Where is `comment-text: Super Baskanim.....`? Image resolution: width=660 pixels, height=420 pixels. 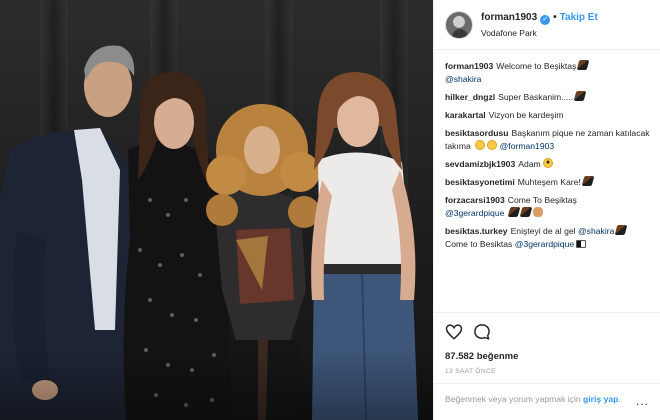
comment-text: Super Baskanim..... is located at coordinates (536, 97).